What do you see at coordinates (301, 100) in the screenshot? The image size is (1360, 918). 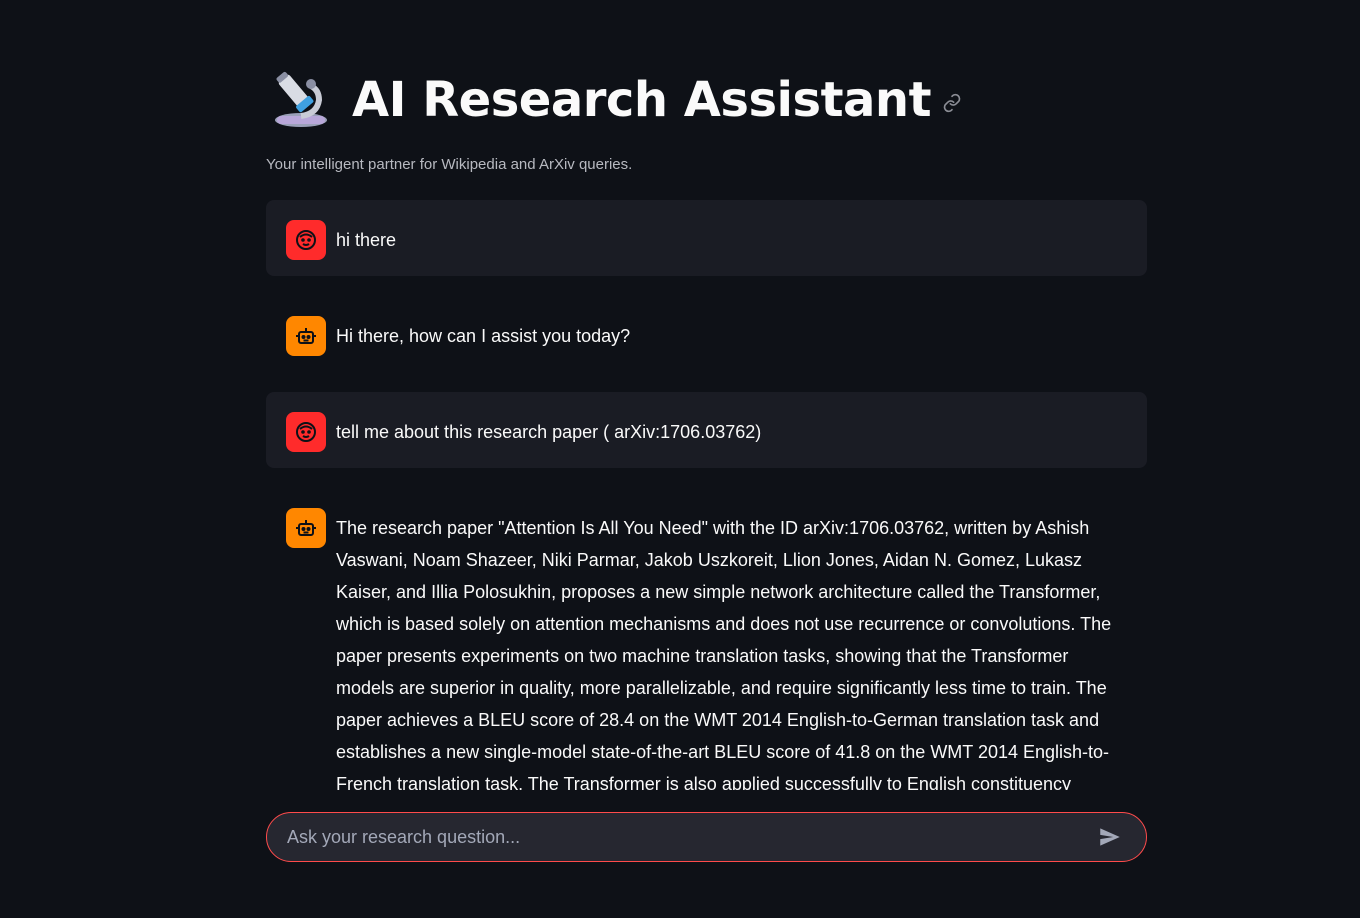 I see `microscope-icon` at bounding box center [301, 100].